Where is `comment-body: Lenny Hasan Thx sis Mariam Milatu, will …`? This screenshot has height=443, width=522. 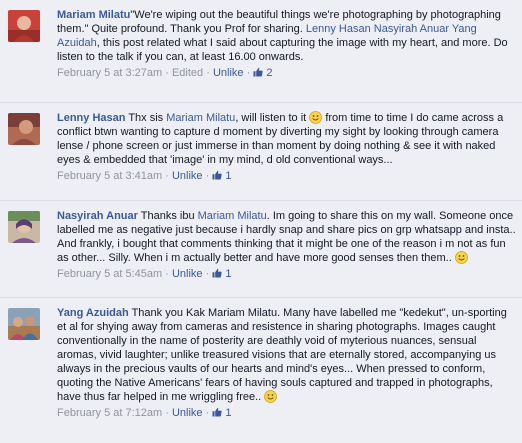 comment-body: Lenny Hasan Thx sis Mariam Milatu, will … is located at coordinates (286, 147).